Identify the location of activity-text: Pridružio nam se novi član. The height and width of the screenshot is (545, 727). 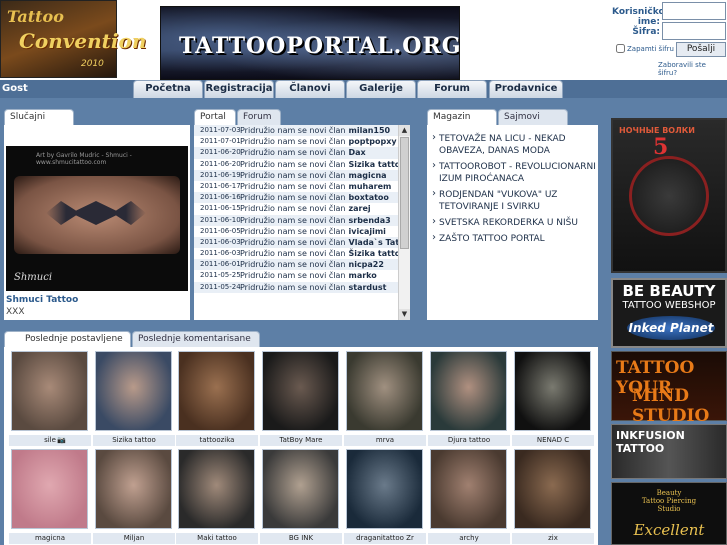
(293, 164).